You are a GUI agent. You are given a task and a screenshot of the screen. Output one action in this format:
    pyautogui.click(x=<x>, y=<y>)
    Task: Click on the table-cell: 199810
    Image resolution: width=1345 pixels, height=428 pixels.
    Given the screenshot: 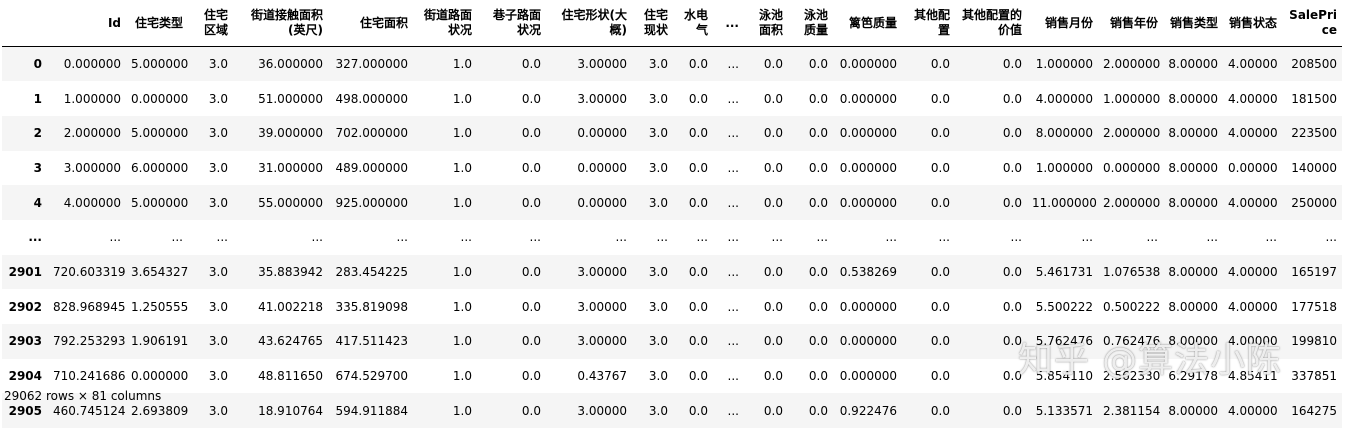 What is the action you would take?
    pyautogui.click(x=1312, y=341)
    